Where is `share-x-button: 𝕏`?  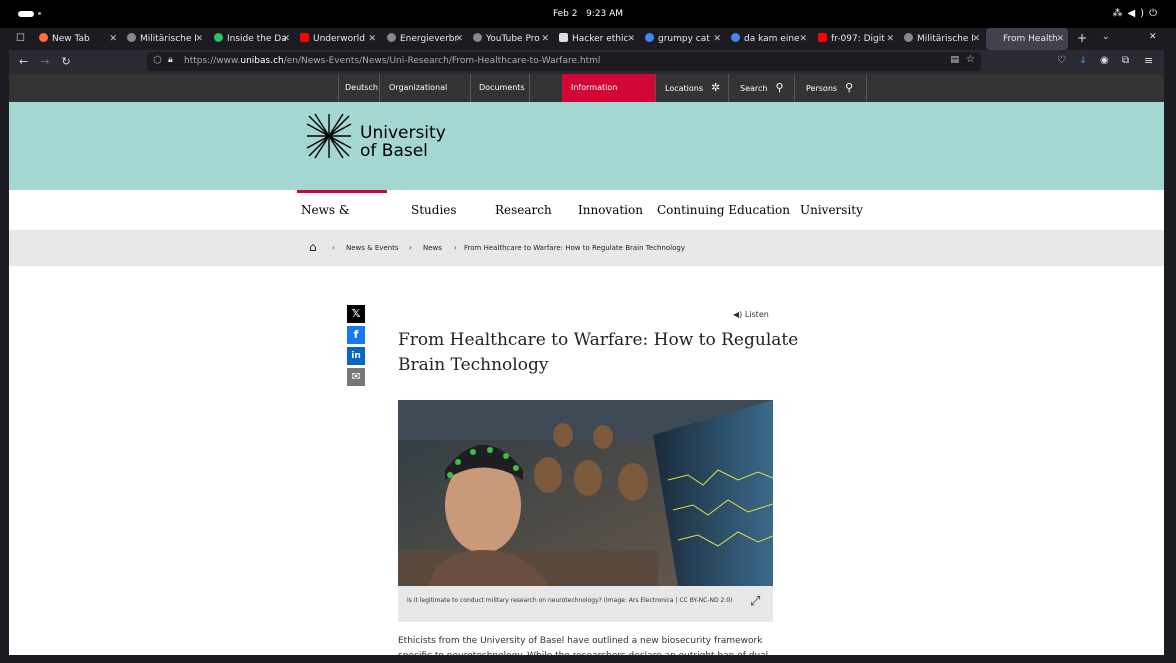 share-x-button: 𝕏 is located at coordinates (356, 314).